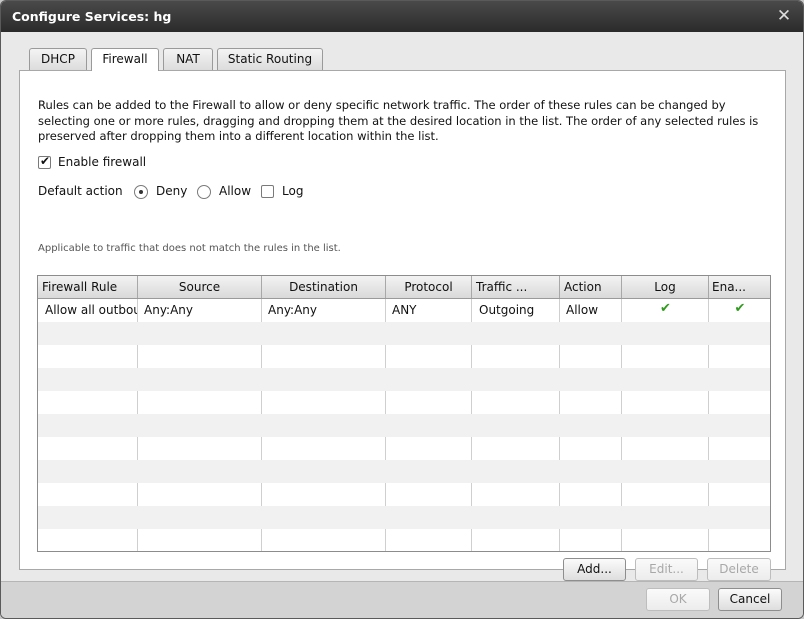  What do you see at coordinates (678, 599) in the screenshot?
I see `ok-button: OK` at bounding box center [678, 599].